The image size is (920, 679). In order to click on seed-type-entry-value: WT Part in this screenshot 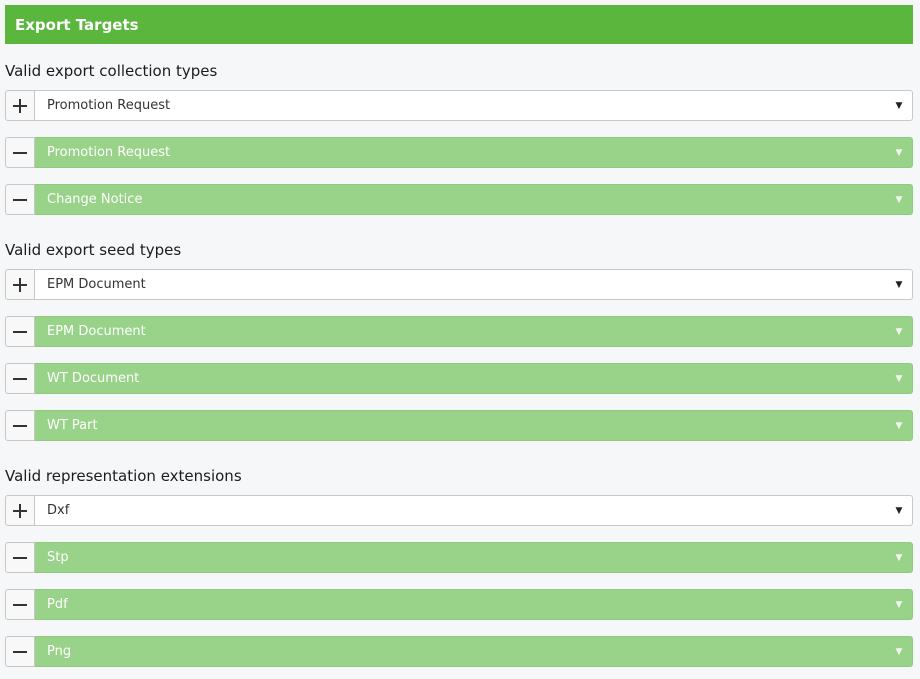, I will do `click(72, 425)`.